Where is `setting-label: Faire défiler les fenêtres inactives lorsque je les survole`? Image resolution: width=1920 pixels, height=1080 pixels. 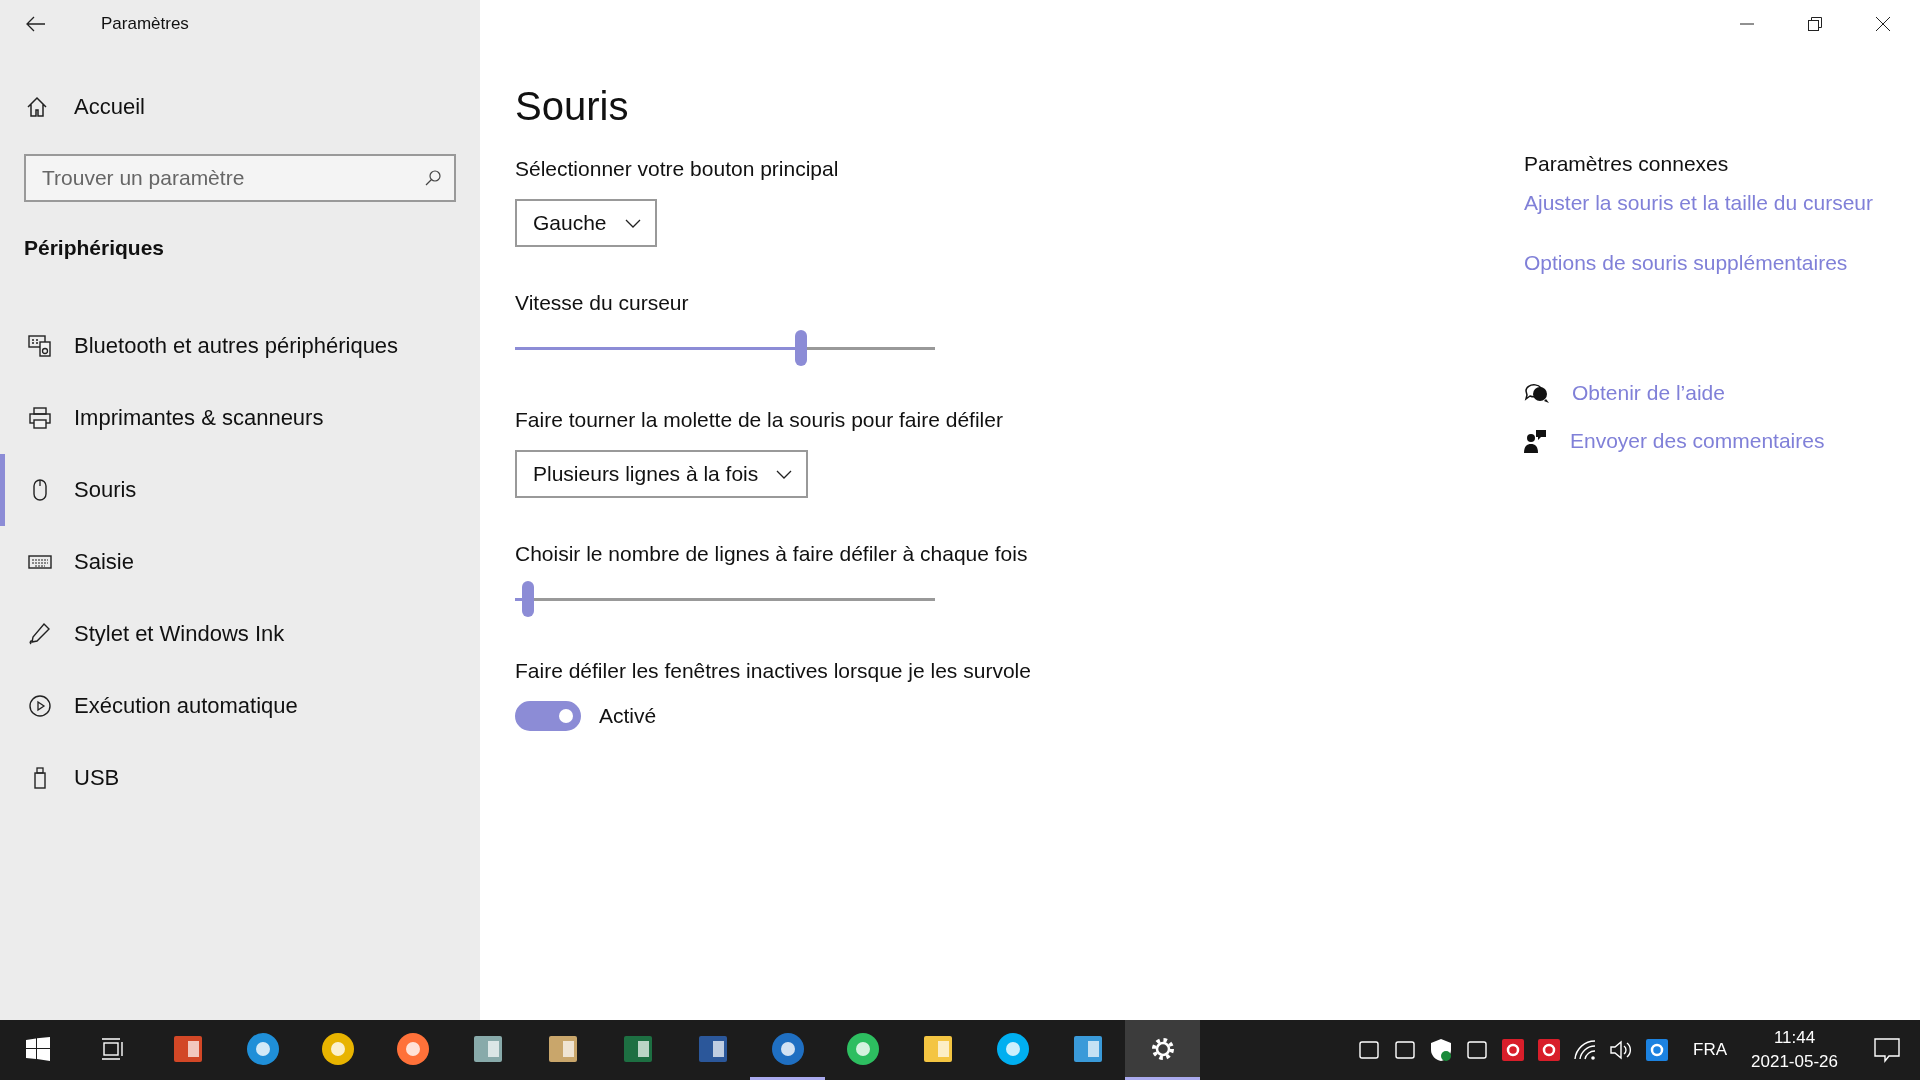 setting-label: Faire défiler les fenêtres inactives lorsque je les survole is located at coordinates (773, 671).